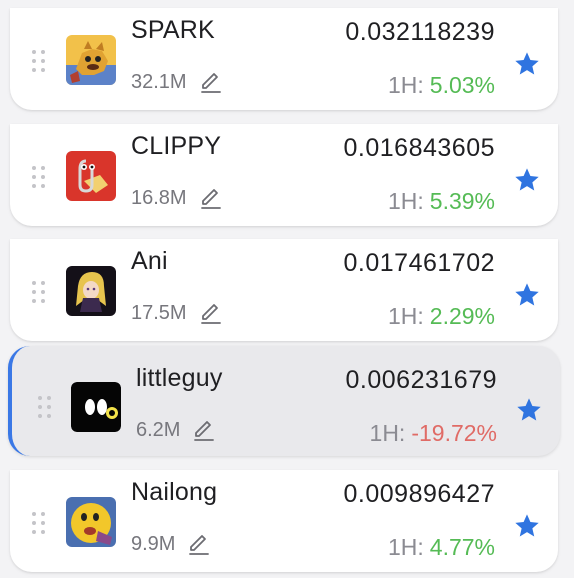 The height and width of the screenshot is (578, 574). What do you see at coordinates (420, 32) in the screenshot?
I see `token-price: 0.032118239` at bounding box center [420, 32].